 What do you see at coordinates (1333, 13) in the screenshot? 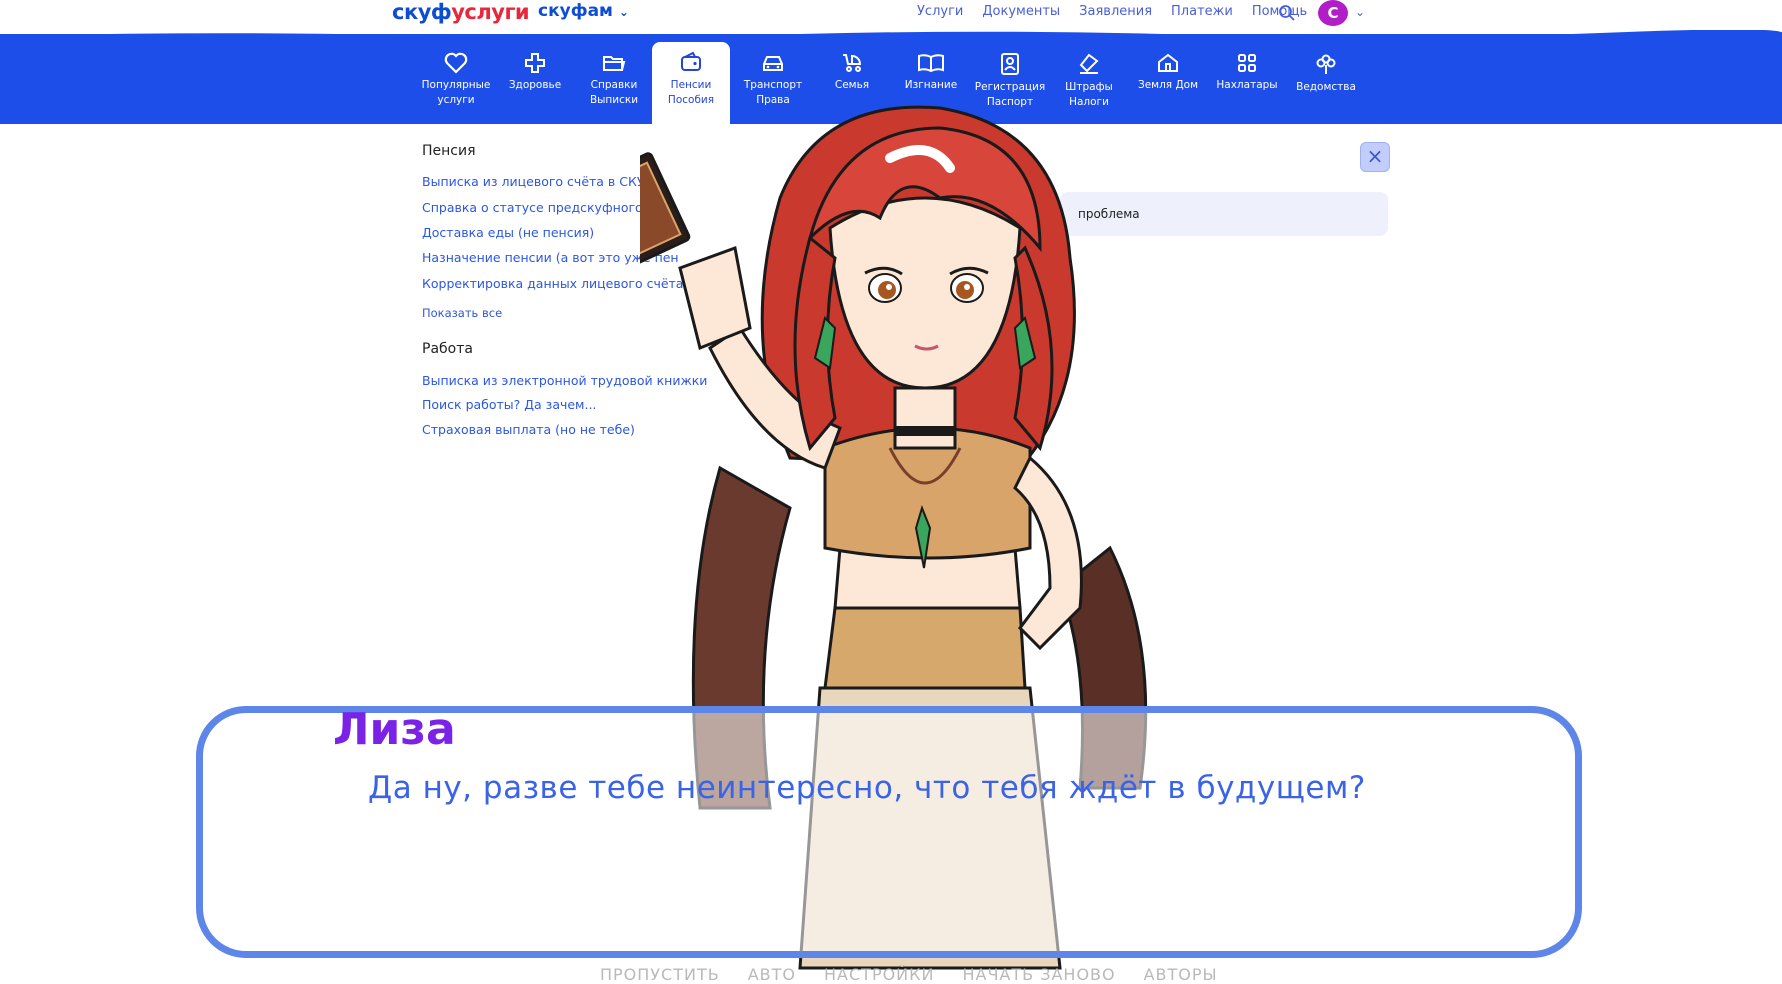
I see `avatar: С` at bounding box center [1333, 13].